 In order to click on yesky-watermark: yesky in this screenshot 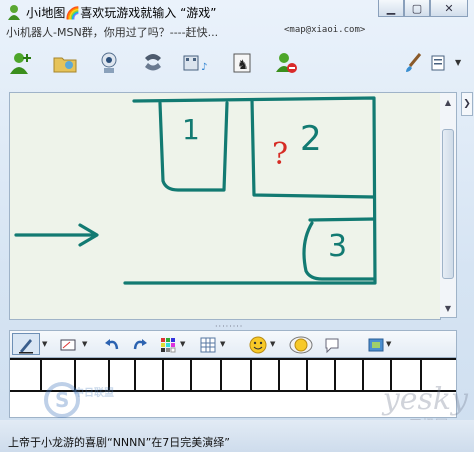, I will do `click(425, 399)`.